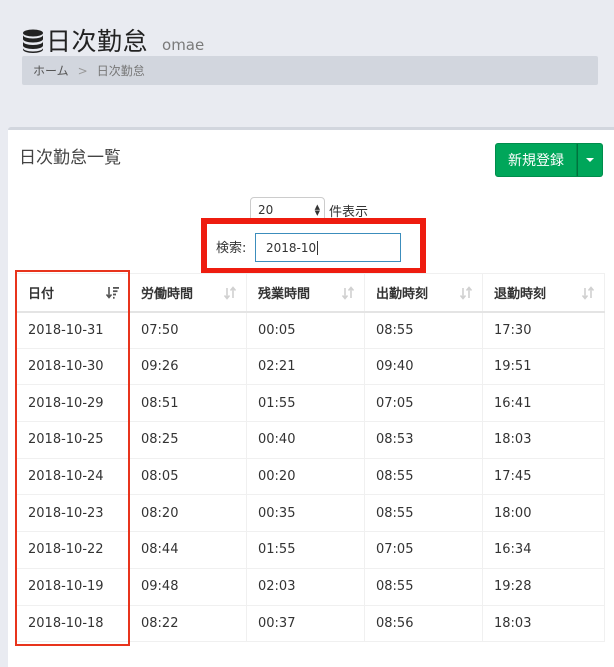 The width and height of the screenshot is (614, 667). I want to click on table-cell: 02:21, so click(305, 366).